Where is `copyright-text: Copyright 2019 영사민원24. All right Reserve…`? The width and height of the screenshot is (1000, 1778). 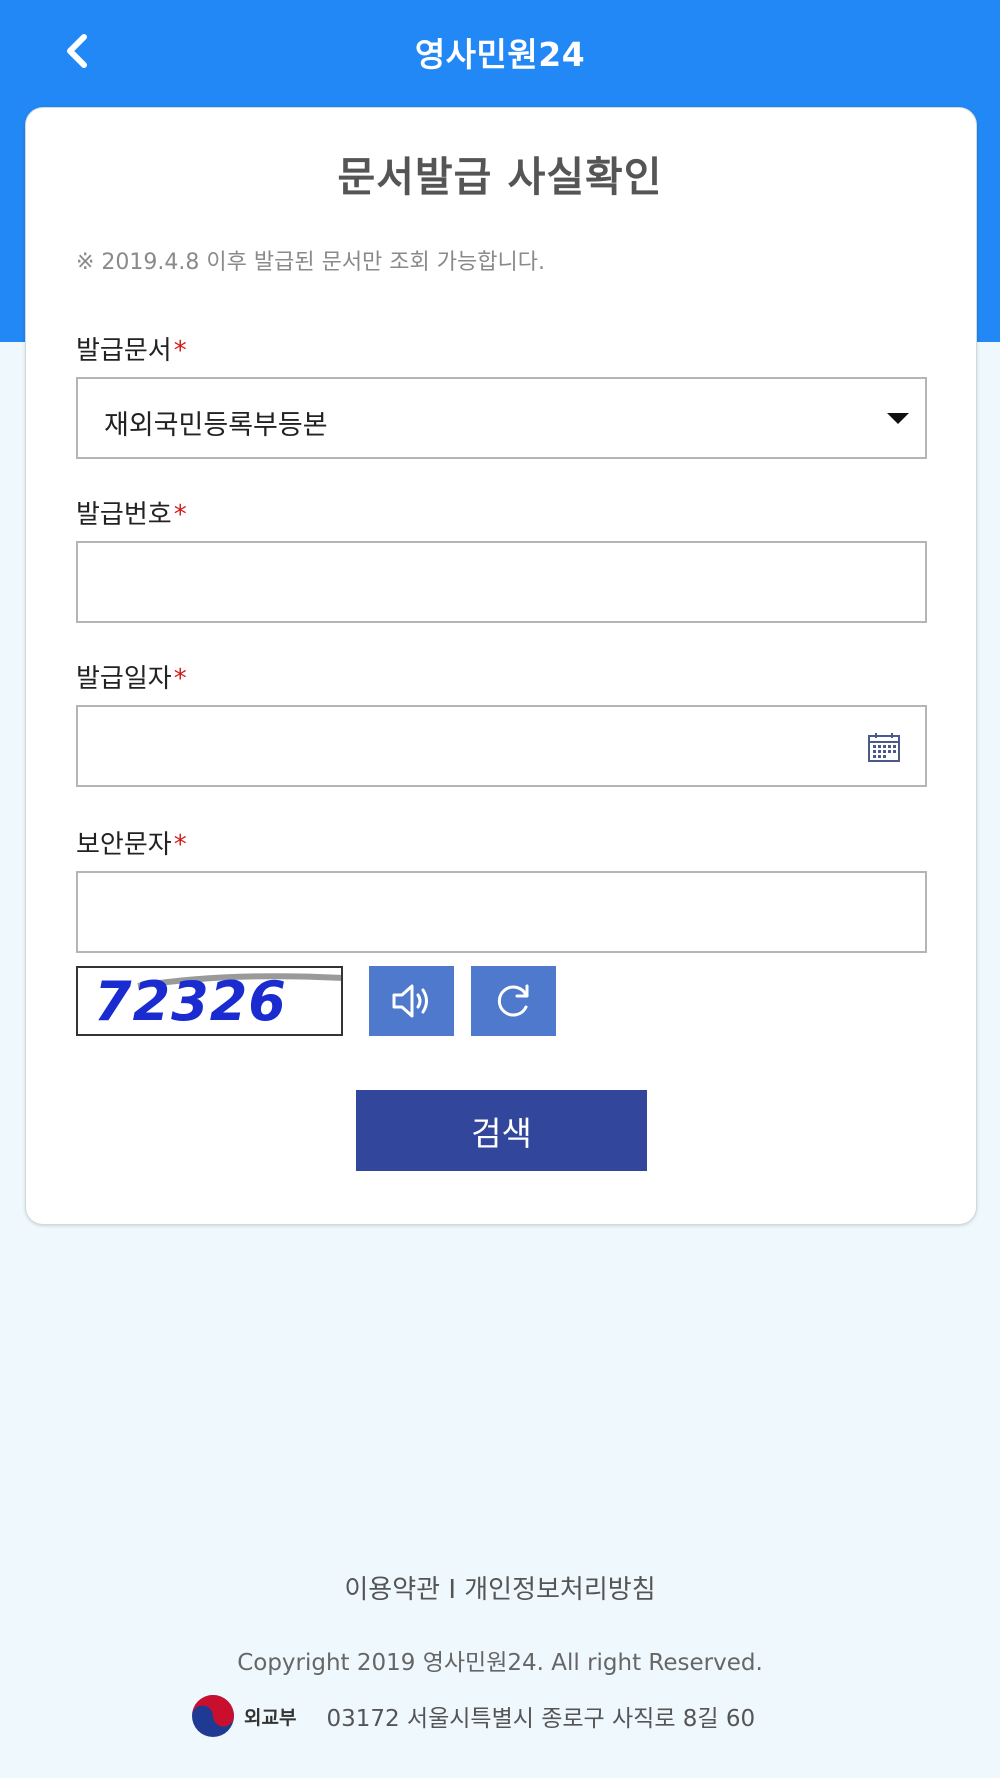
copyright-text: Copyright 2019 영사민원24. All right Reserve… is located at coordinates (500, 1663).